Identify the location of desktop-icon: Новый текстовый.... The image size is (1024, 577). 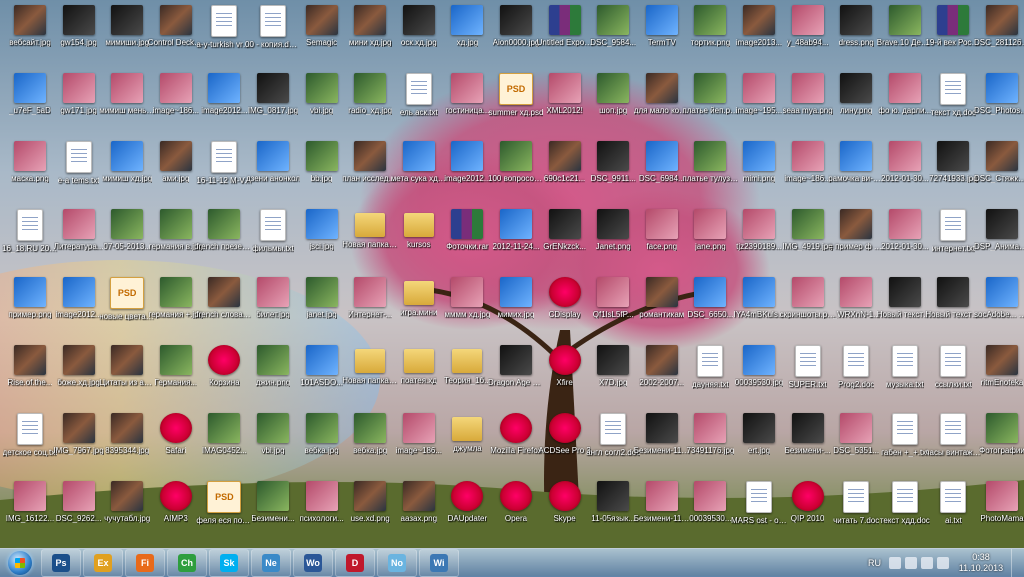
(905, 308).